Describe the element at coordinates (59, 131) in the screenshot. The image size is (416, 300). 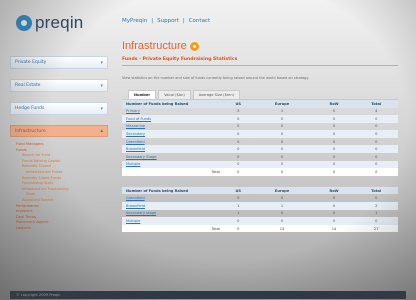
I see `sidebar-section-infrastructure: Infrastructure ▴` at that location.